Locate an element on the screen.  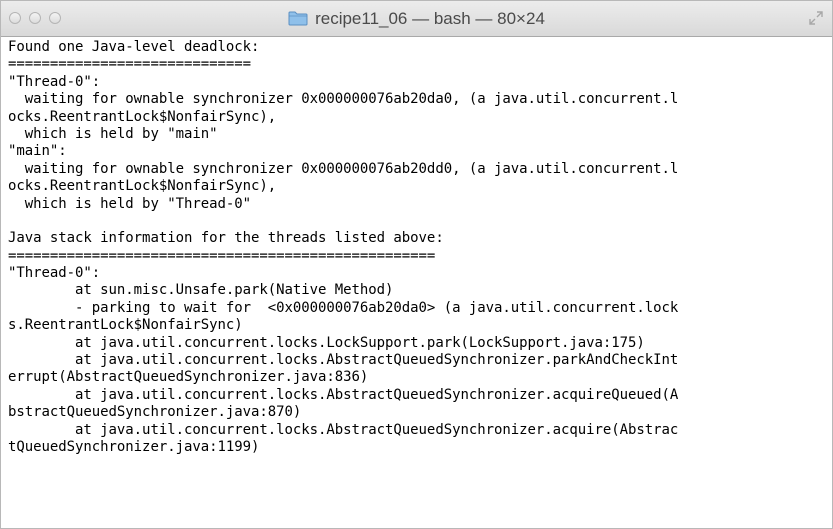
terminal-line: which is held by "Thread-0" is located at coordinates (129, 203).